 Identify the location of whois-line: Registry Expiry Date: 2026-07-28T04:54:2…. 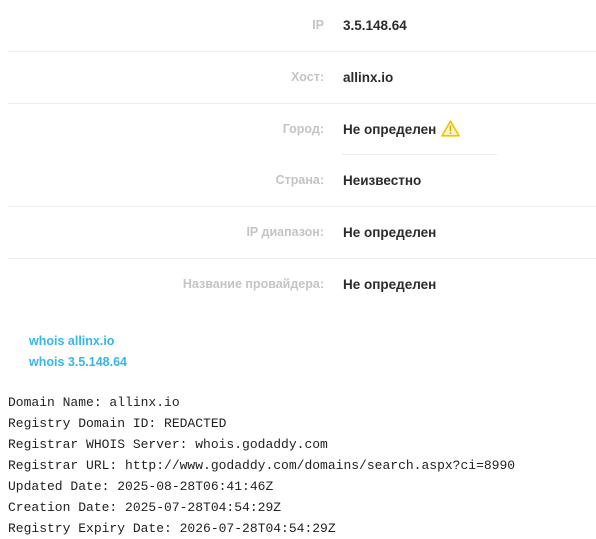
(172, 528).